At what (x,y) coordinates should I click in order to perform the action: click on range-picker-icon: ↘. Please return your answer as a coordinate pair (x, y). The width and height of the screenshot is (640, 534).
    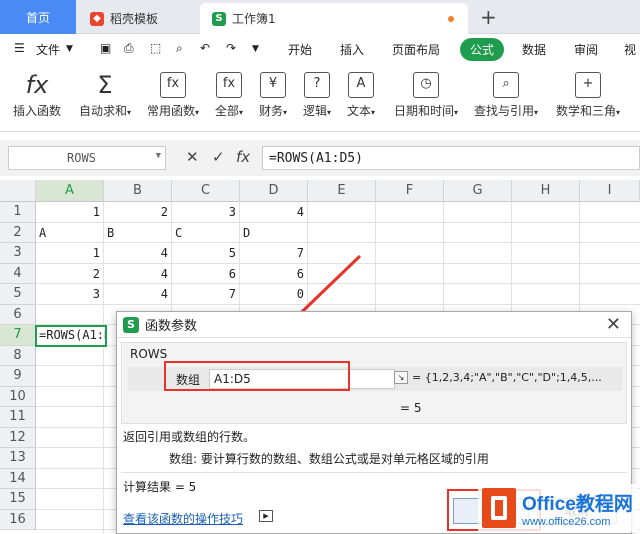
    Looking at the image, I should click on (401, 377).